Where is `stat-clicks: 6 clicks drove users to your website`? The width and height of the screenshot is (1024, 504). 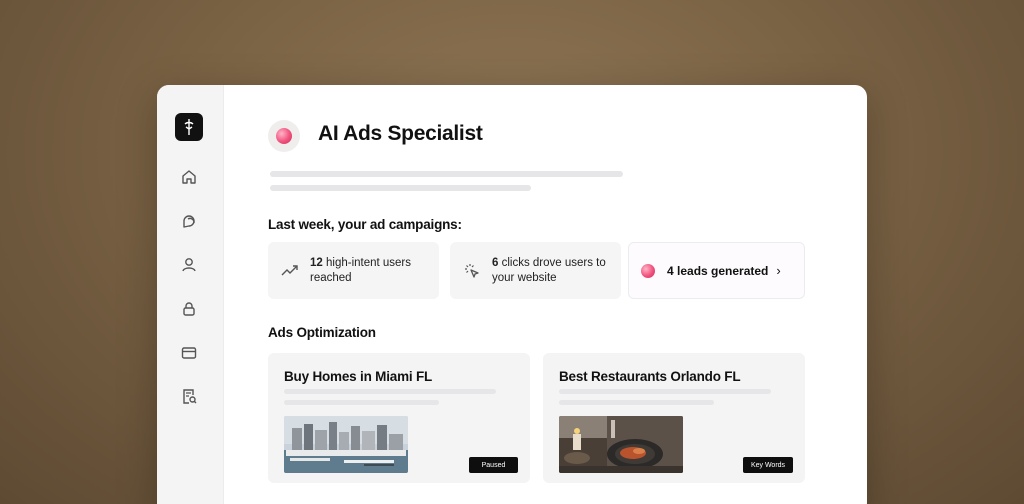 stat-clicks: 6 clicks drove users to your website is located at coordinates (535, 270).